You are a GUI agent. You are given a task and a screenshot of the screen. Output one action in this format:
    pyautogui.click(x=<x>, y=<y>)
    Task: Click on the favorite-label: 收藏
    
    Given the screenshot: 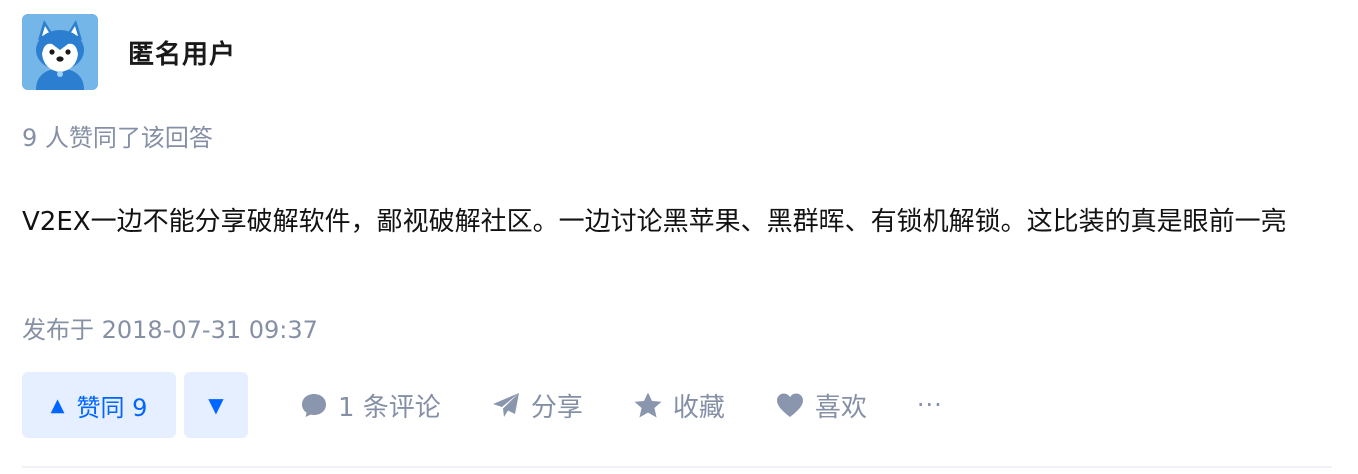 What is the action you would take?
    pyautogui.click(x=698, y=407)
    